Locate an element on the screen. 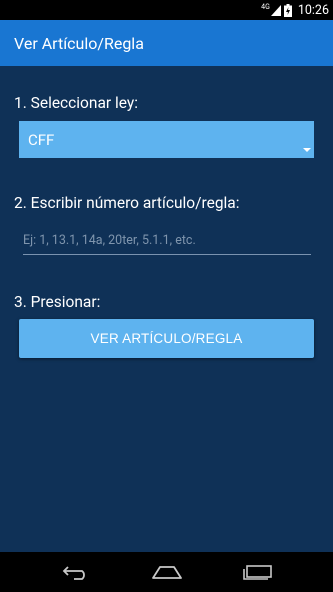  article-number-input is located at coordinates (167, 240).